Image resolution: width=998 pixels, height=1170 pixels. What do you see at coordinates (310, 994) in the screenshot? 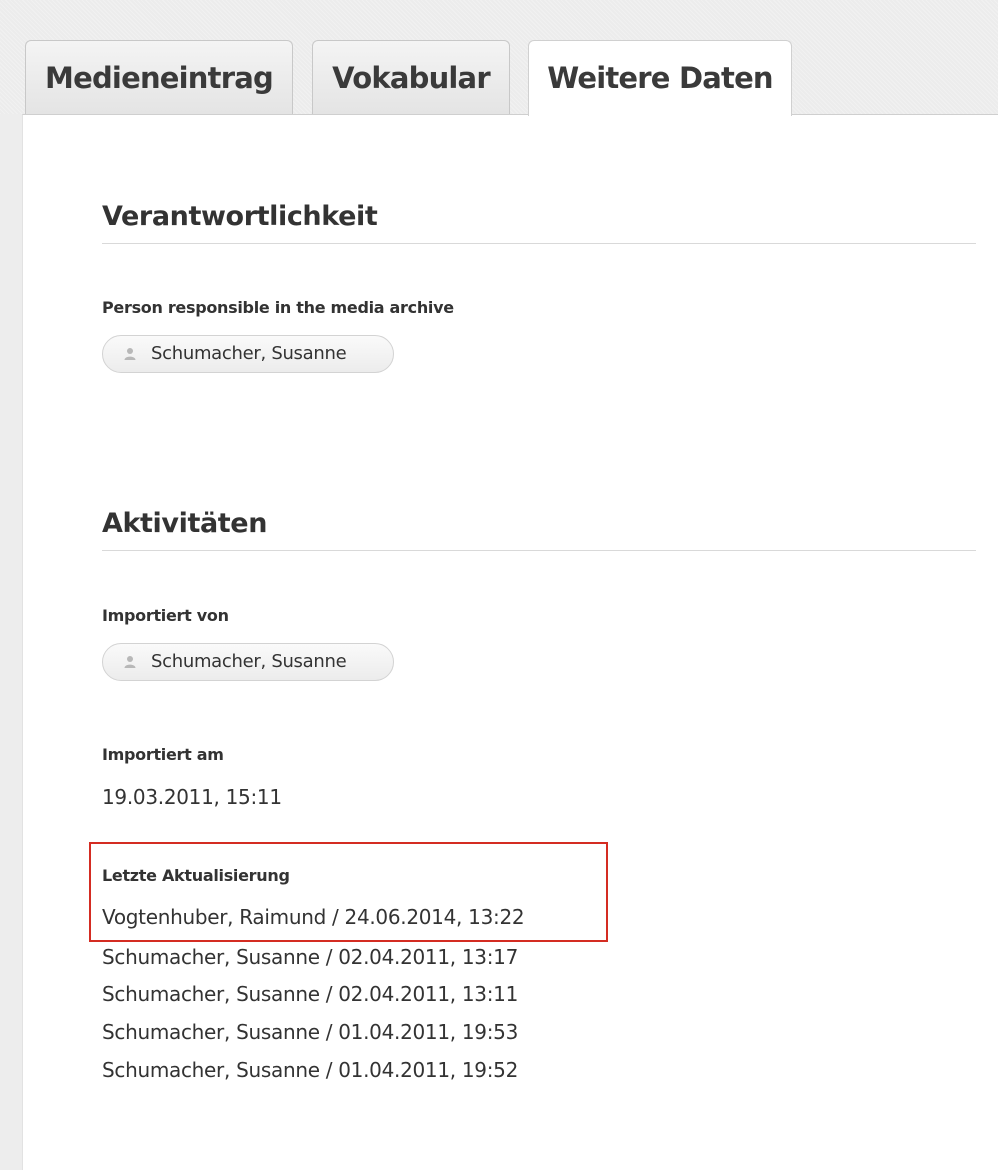
I see `update-entry: Schumacher, Susanne / 02.04.2011, 13:11` at bounding box center [310, 994].